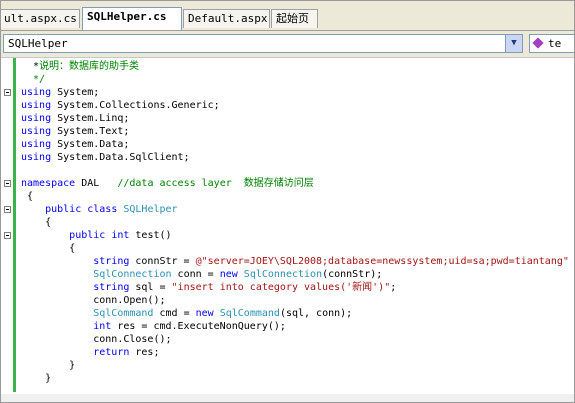  Describe the element at coordinates (96, 183) in the screenshot. I see `code-token: DAL` at that location.